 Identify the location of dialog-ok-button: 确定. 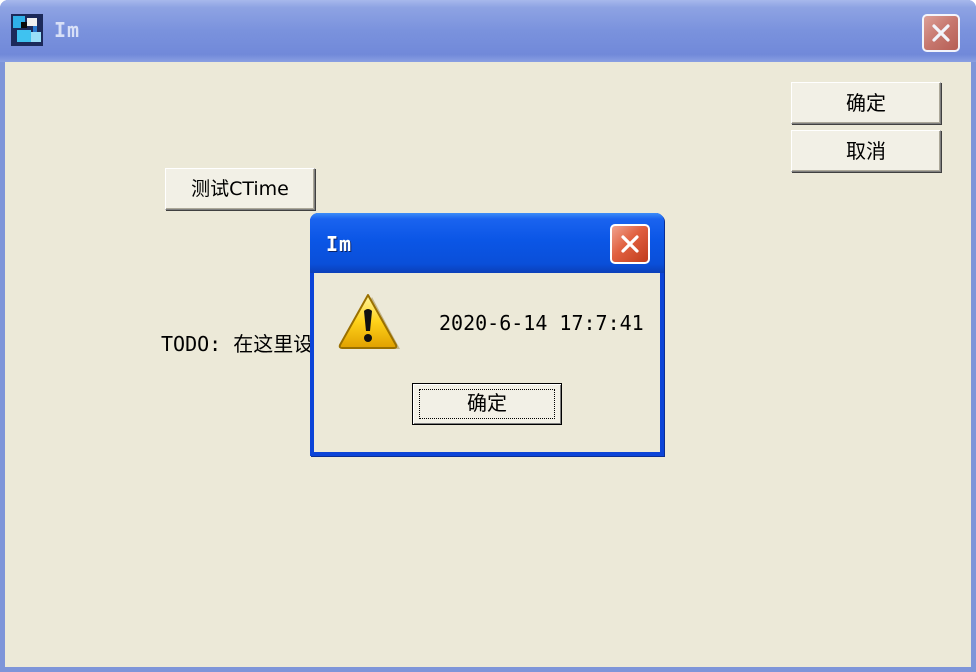
(487, 404).